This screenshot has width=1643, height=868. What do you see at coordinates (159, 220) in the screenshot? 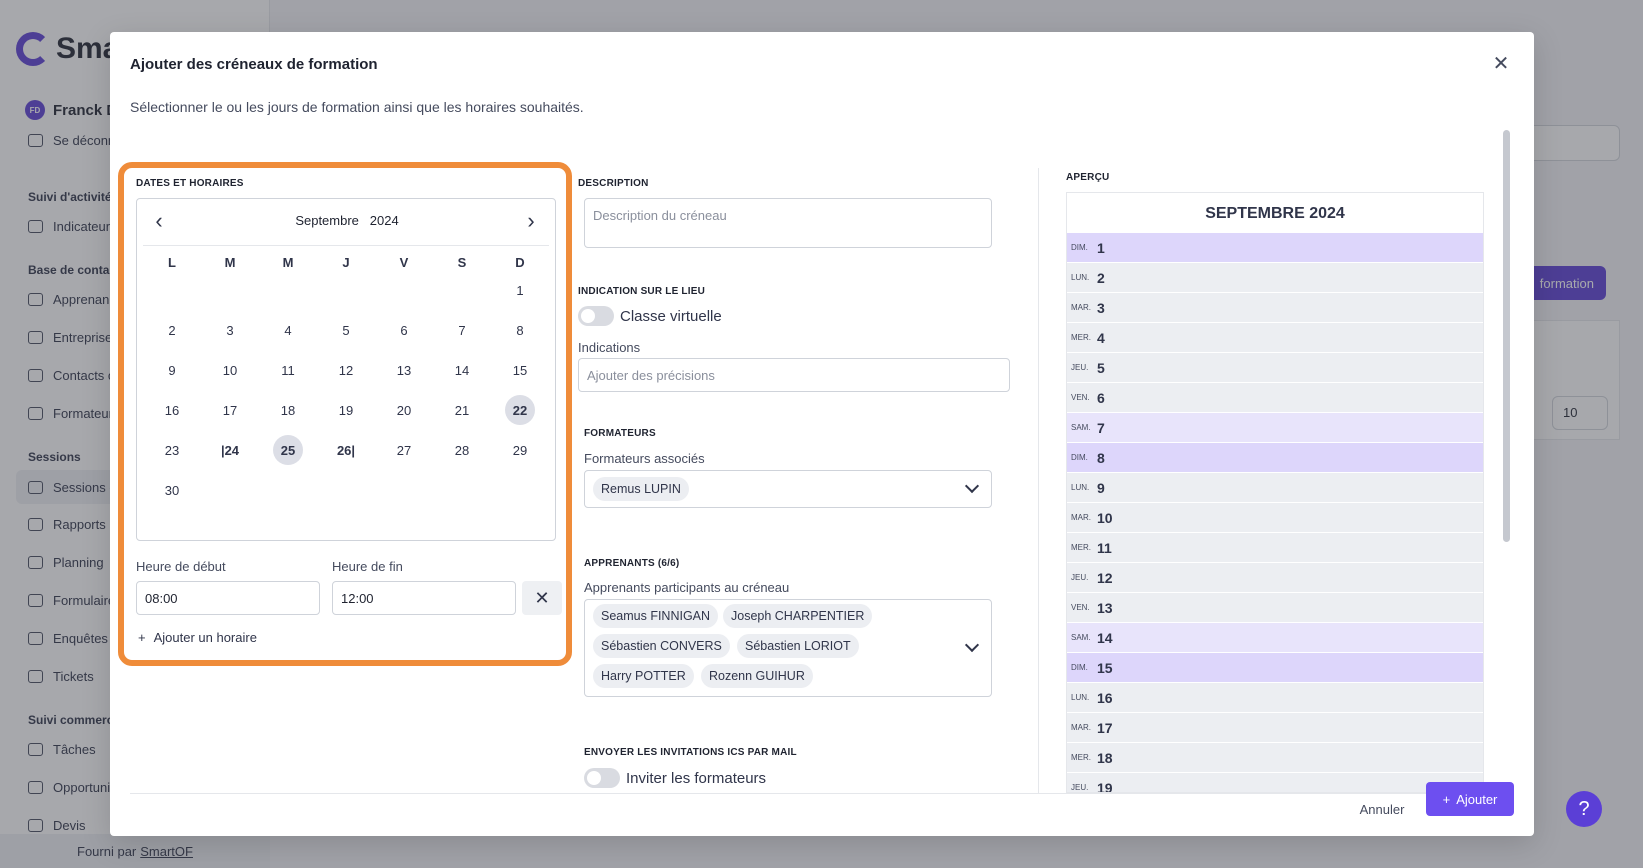
I see `chevron-left-icon: ‹` at bounding box center [159, 220].